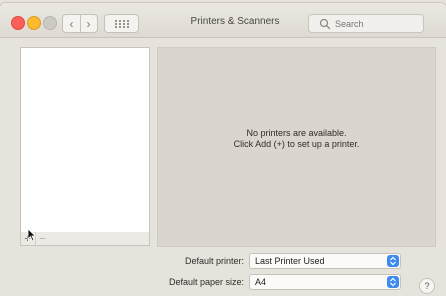 Image resolution: width=446 pixels, height=296 pixels. I want to click on title-bar: ‹ › Printers & Scanners, so click(223, 20).